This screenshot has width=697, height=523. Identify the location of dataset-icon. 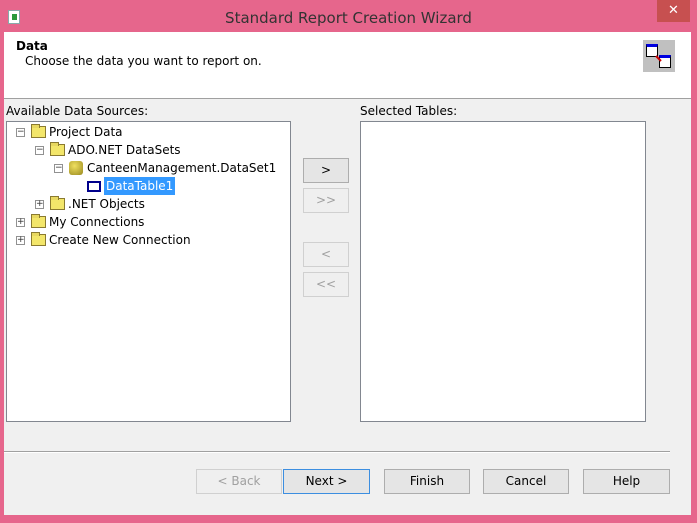
(76, 168).